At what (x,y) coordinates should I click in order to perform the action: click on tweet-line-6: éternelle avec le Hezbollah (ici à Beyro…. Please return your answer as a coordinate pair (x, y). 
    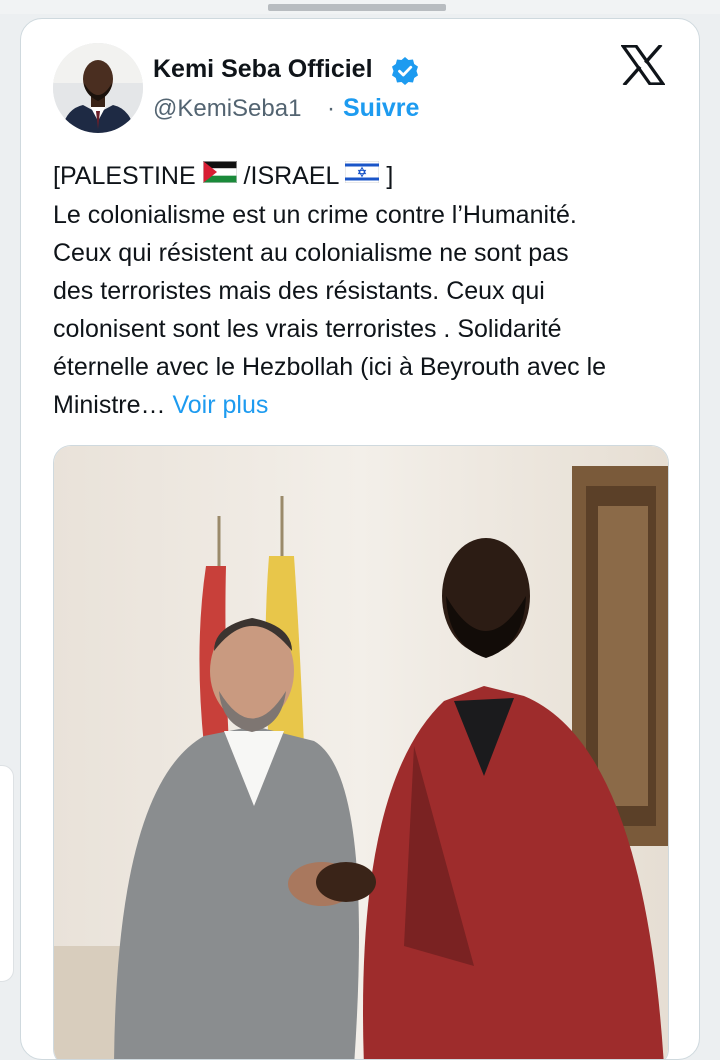
    Looking at the image, I should click on (330, 367).